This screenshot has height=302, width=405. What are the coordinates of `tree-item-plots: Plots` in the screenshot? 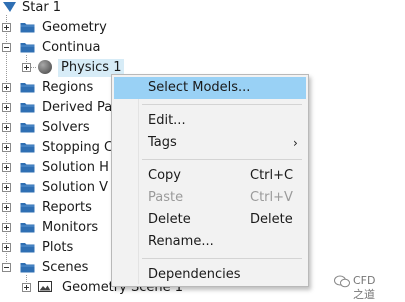 It's located at (55, 248).